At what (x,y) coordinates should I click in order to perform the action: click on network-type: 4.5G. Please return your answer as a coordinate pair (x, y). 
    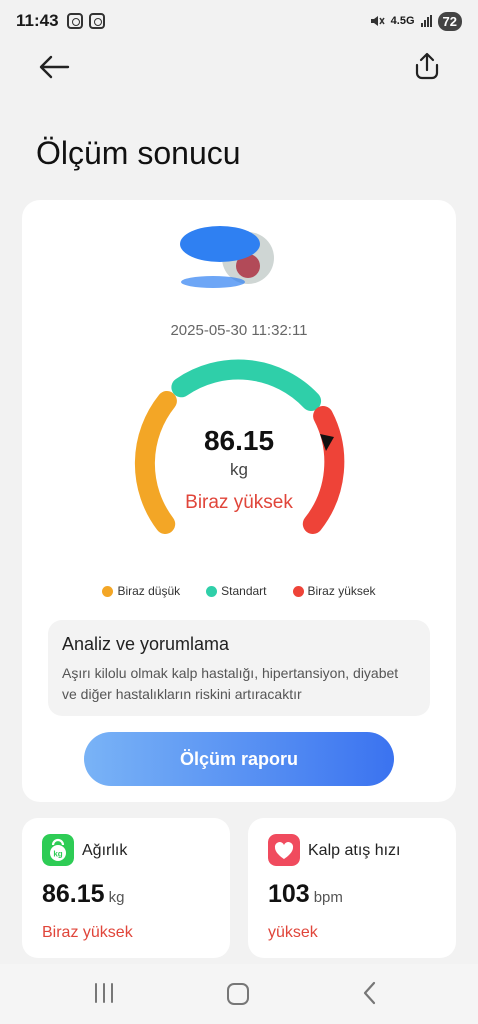
    Looking at the image, I should click on (402, 21).